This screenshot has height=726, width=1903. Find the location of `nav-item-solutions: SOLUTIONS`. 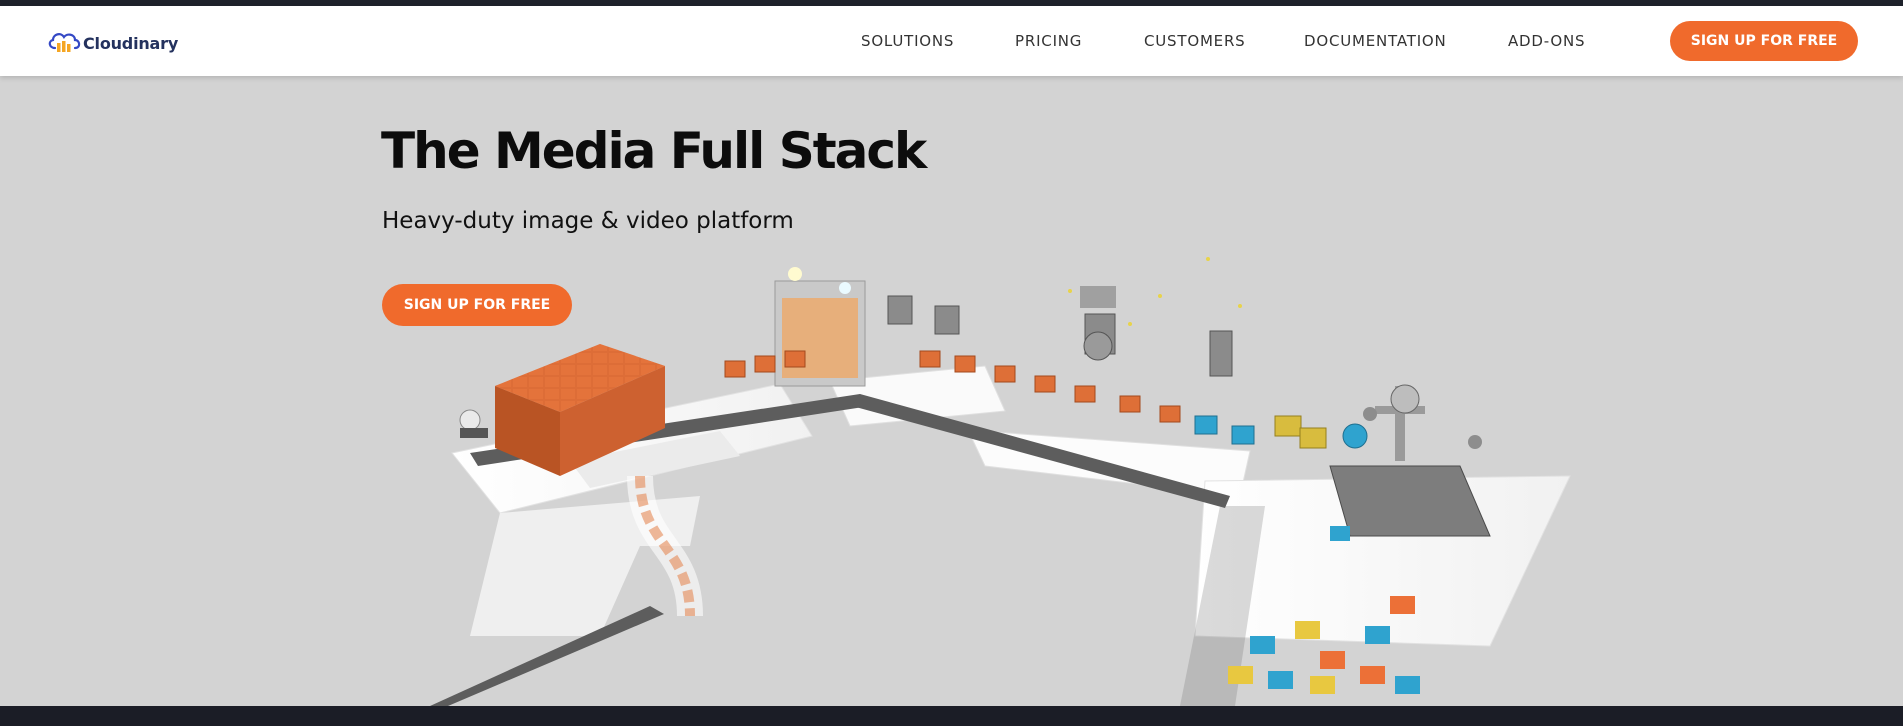

nav-item-solutions: SOLUTIONS is located at coordinates (907, 41).